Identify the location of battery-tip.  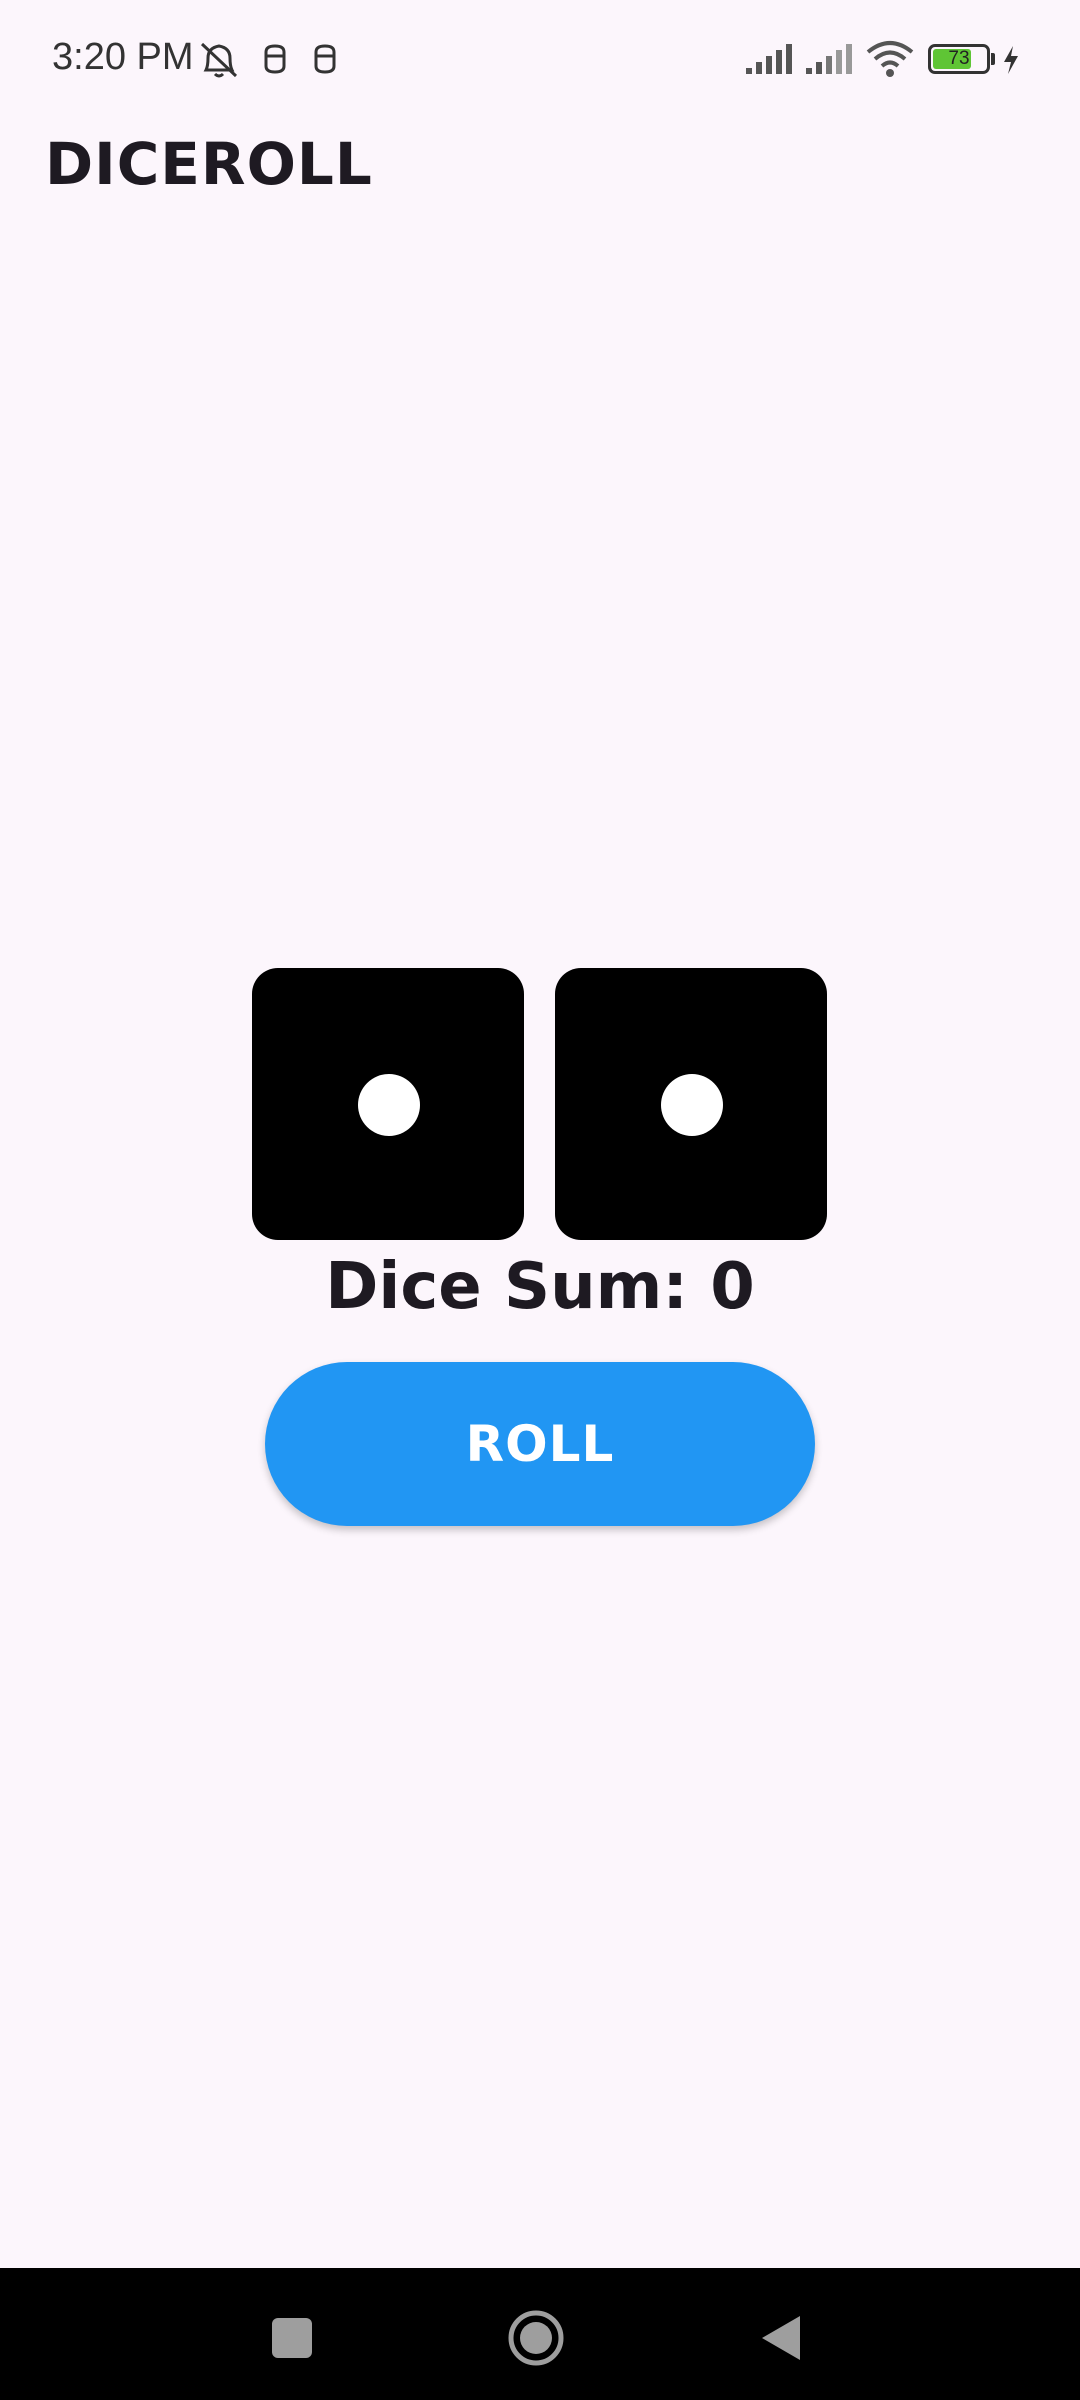
(993, 59).